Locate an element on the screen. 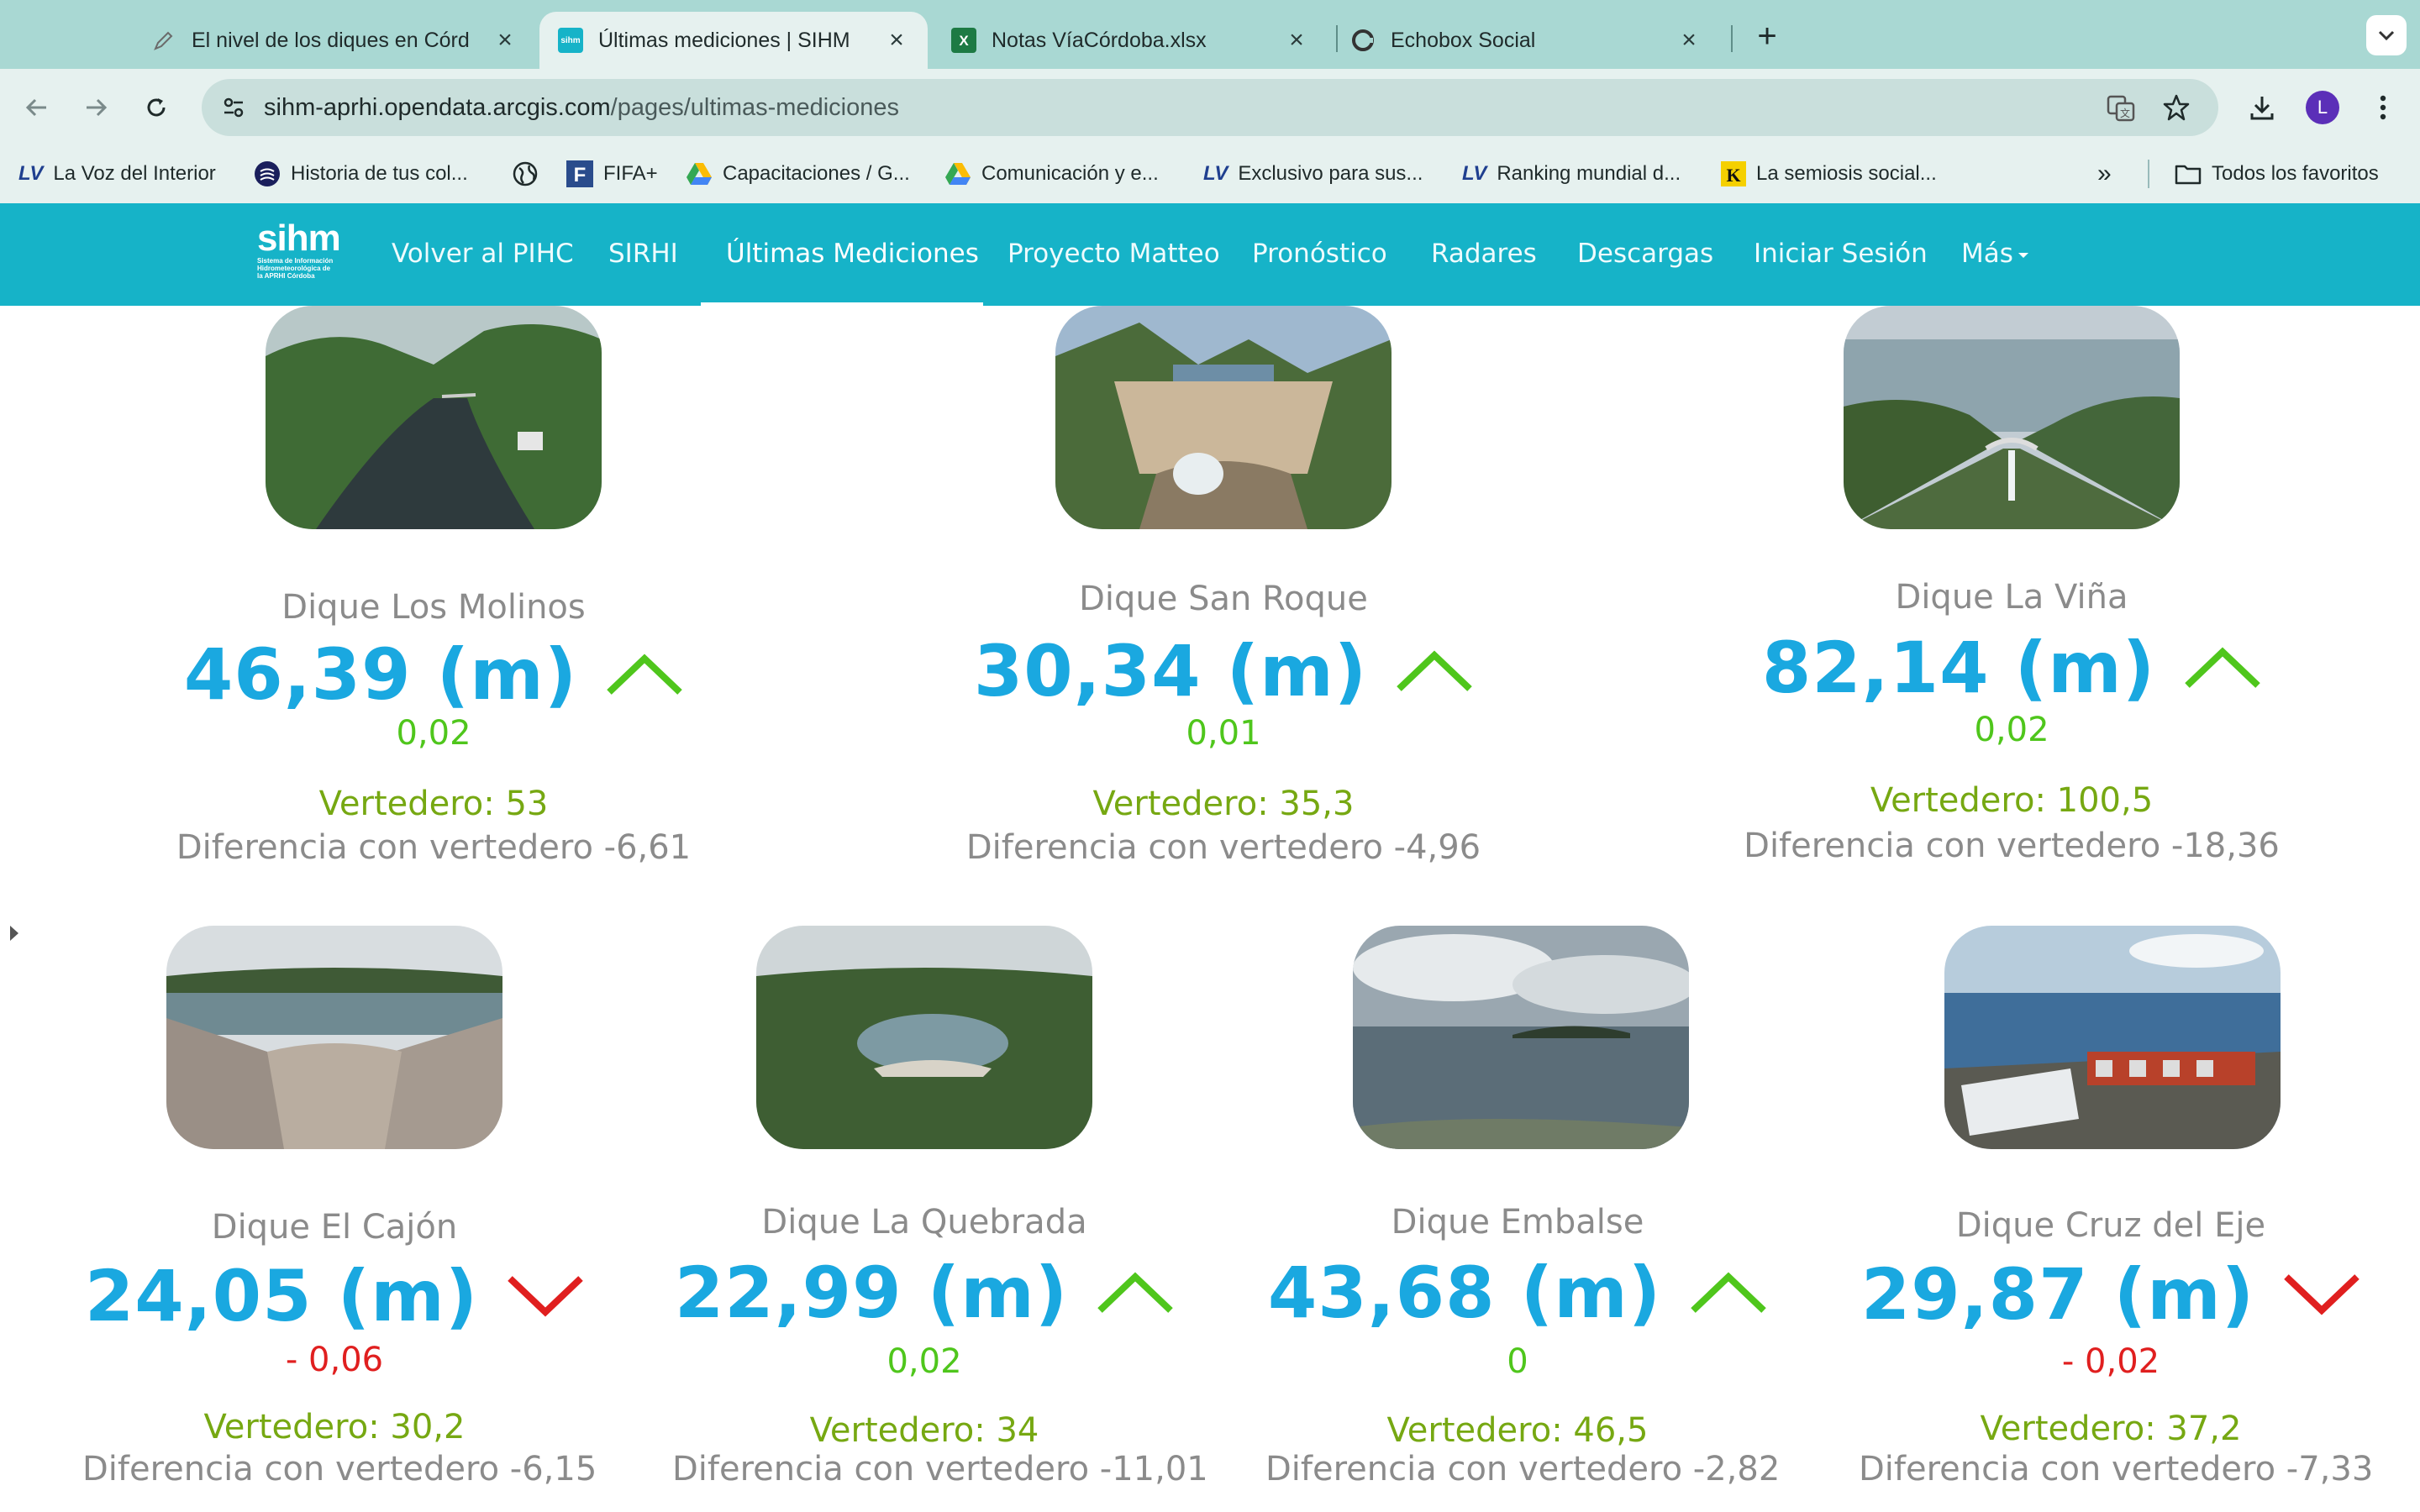 The height and width of the screenshot is (1512, 2420). dam-difference: Diferencia con vertedero -7,33 is located at coordinates (2116, 1469).